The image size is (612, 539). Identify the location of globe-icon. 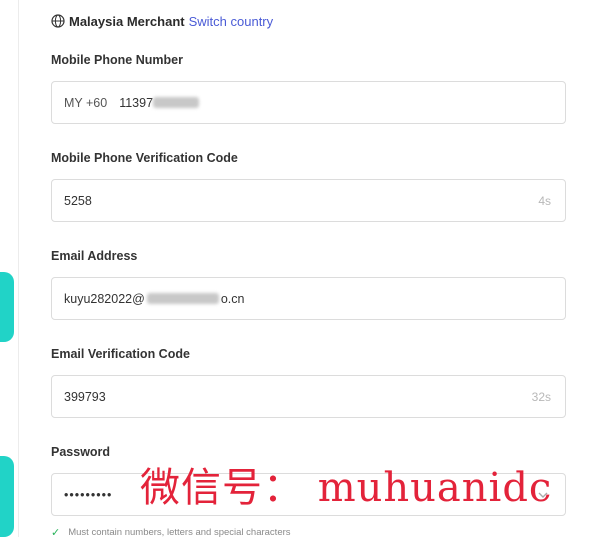
(58, 21).